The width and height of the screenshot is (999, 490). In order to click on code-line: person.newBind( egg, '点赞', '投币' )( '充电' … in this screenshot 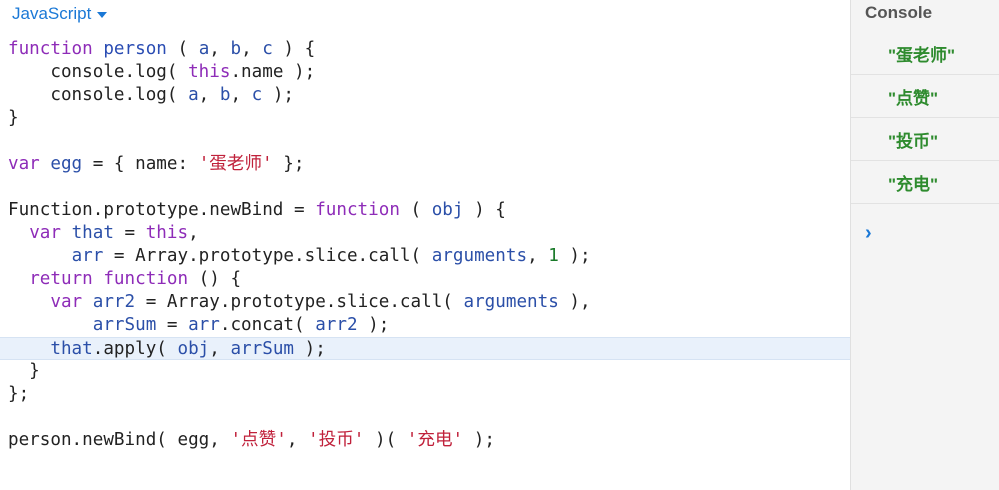, I will do `click(425, 440)`.